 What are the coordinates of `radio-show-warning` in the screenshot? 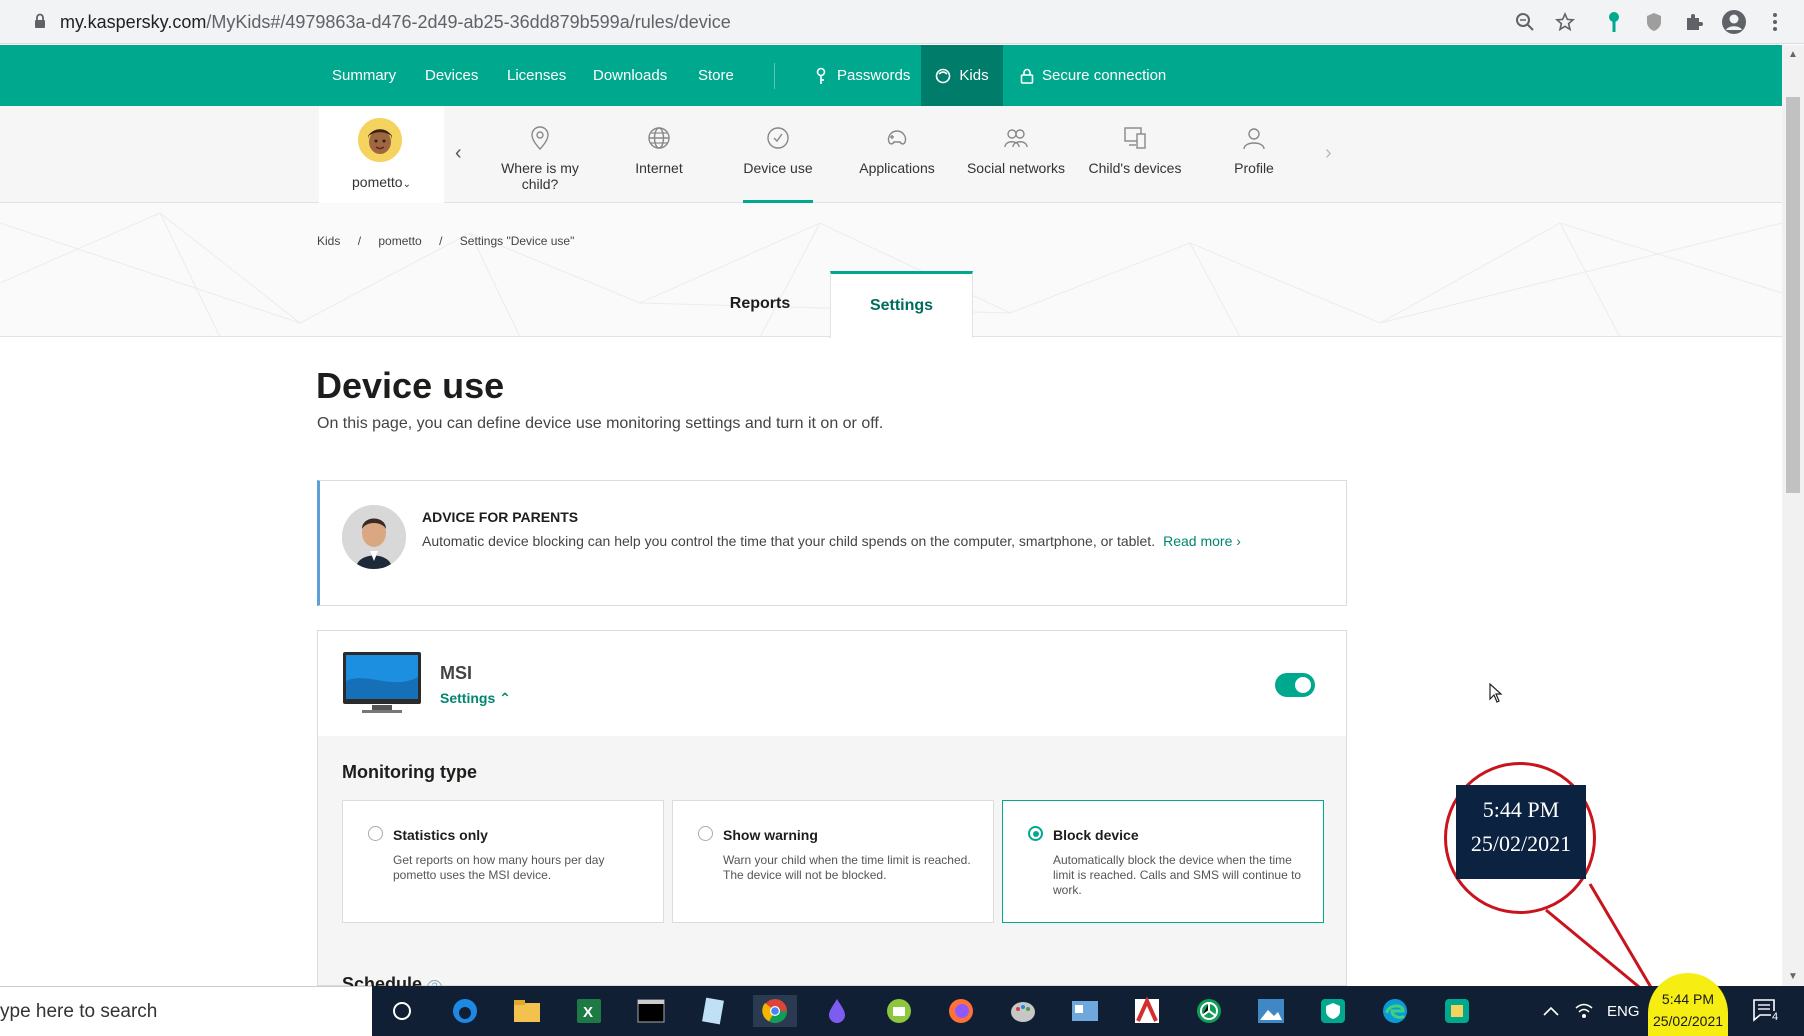 It's located at (705, 833).